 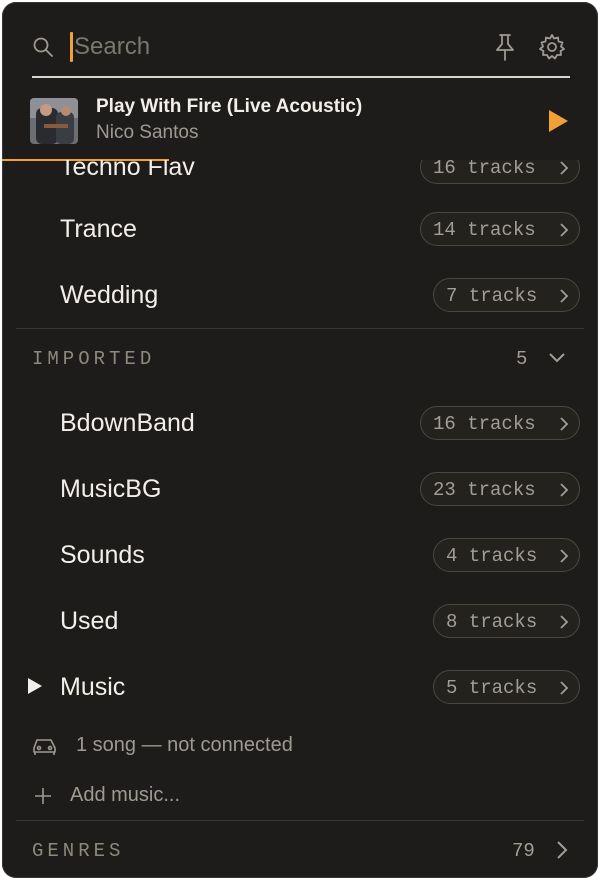 What do you see at coordinates (229, 106) in the screenshot?
I see `track-title: Play With Fire (Live Acoustic)` at bounding box center [229, 106].